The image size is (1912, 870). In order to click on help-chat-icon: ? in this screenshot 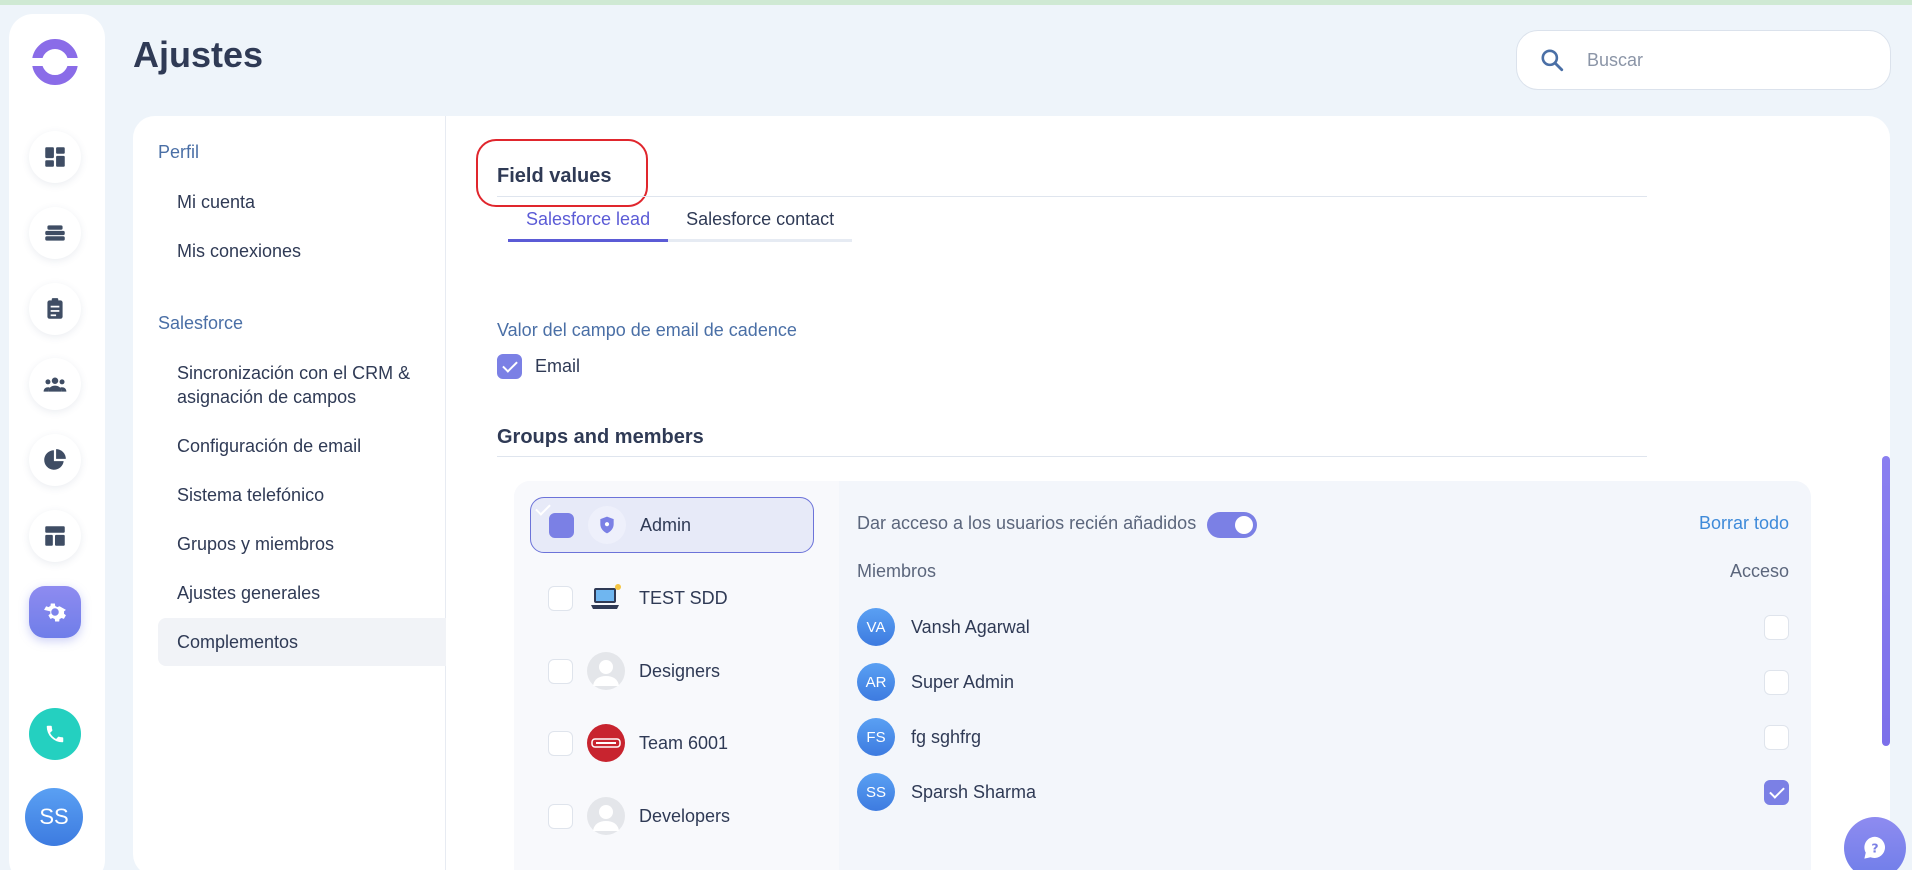, I will do `click(1874, 847)`.